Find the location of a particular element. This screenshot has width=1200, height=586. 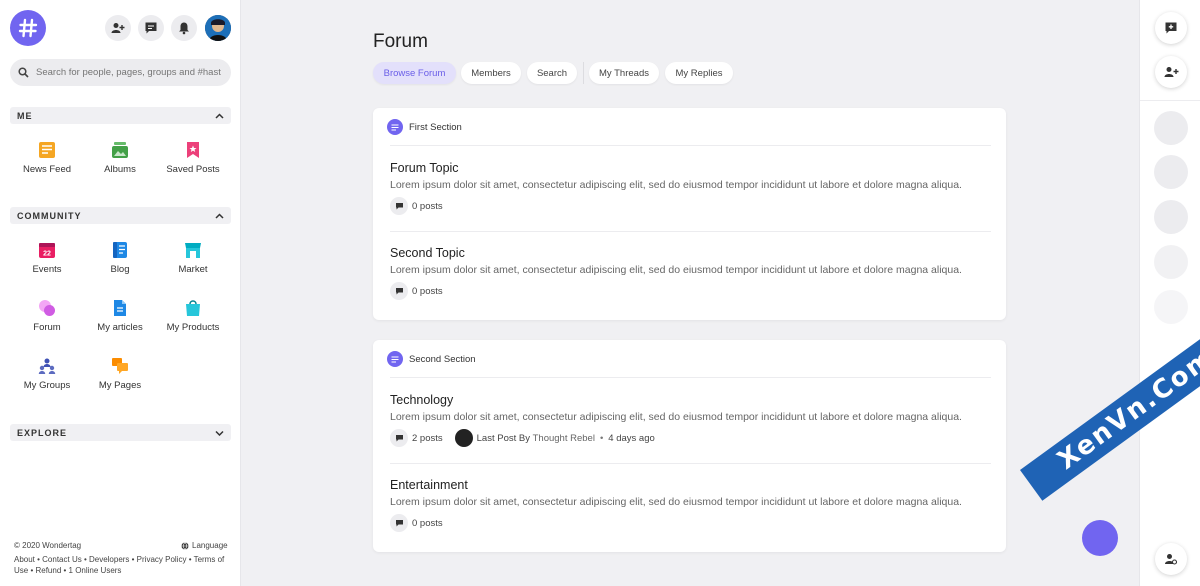

bell-icon is located at coordinates (184, 28).